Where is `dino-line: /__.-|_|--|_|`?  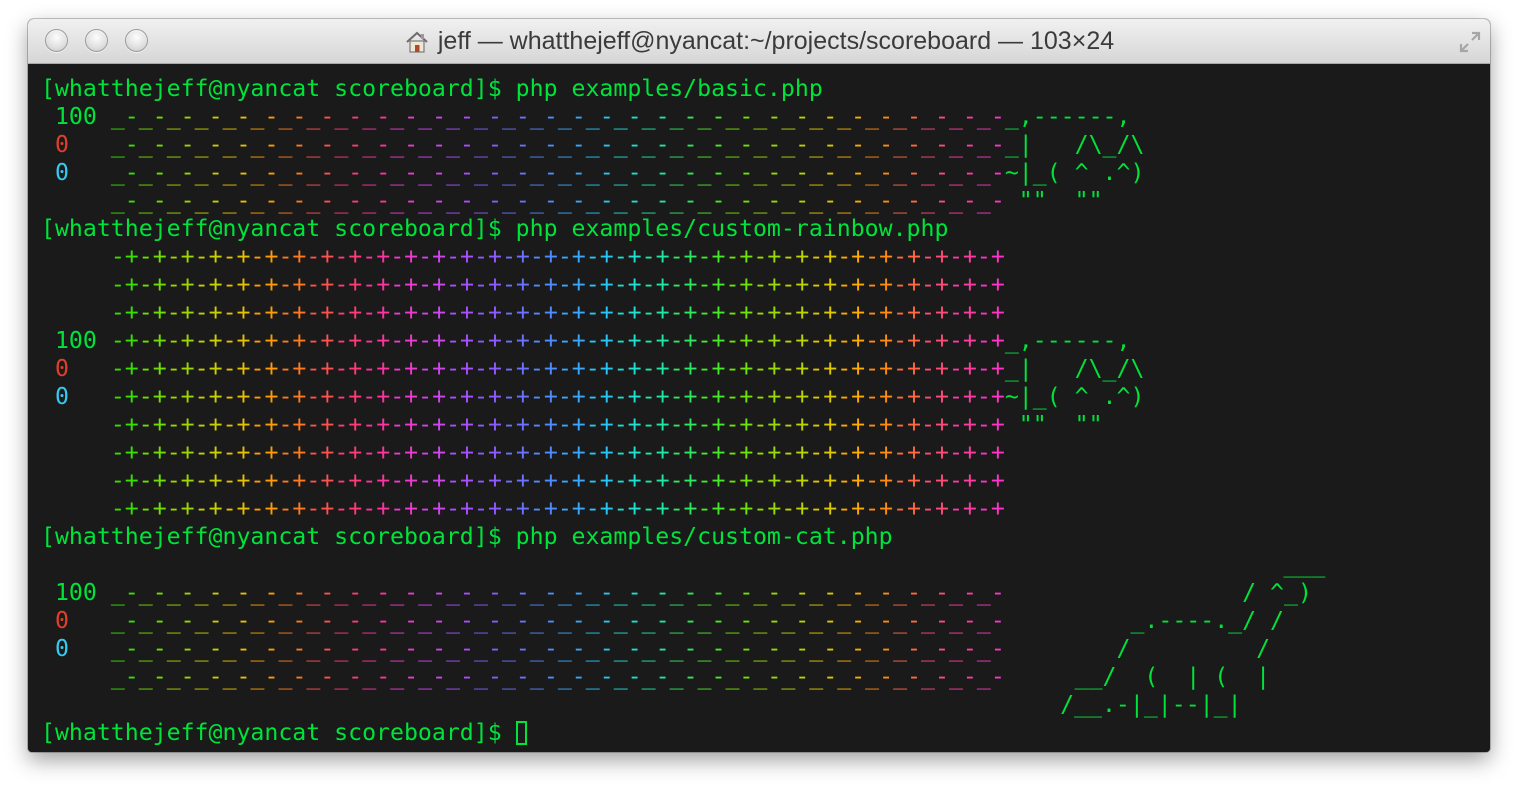 dino-line: /__.-|_|--|_| is located at coordinates (641, 705).